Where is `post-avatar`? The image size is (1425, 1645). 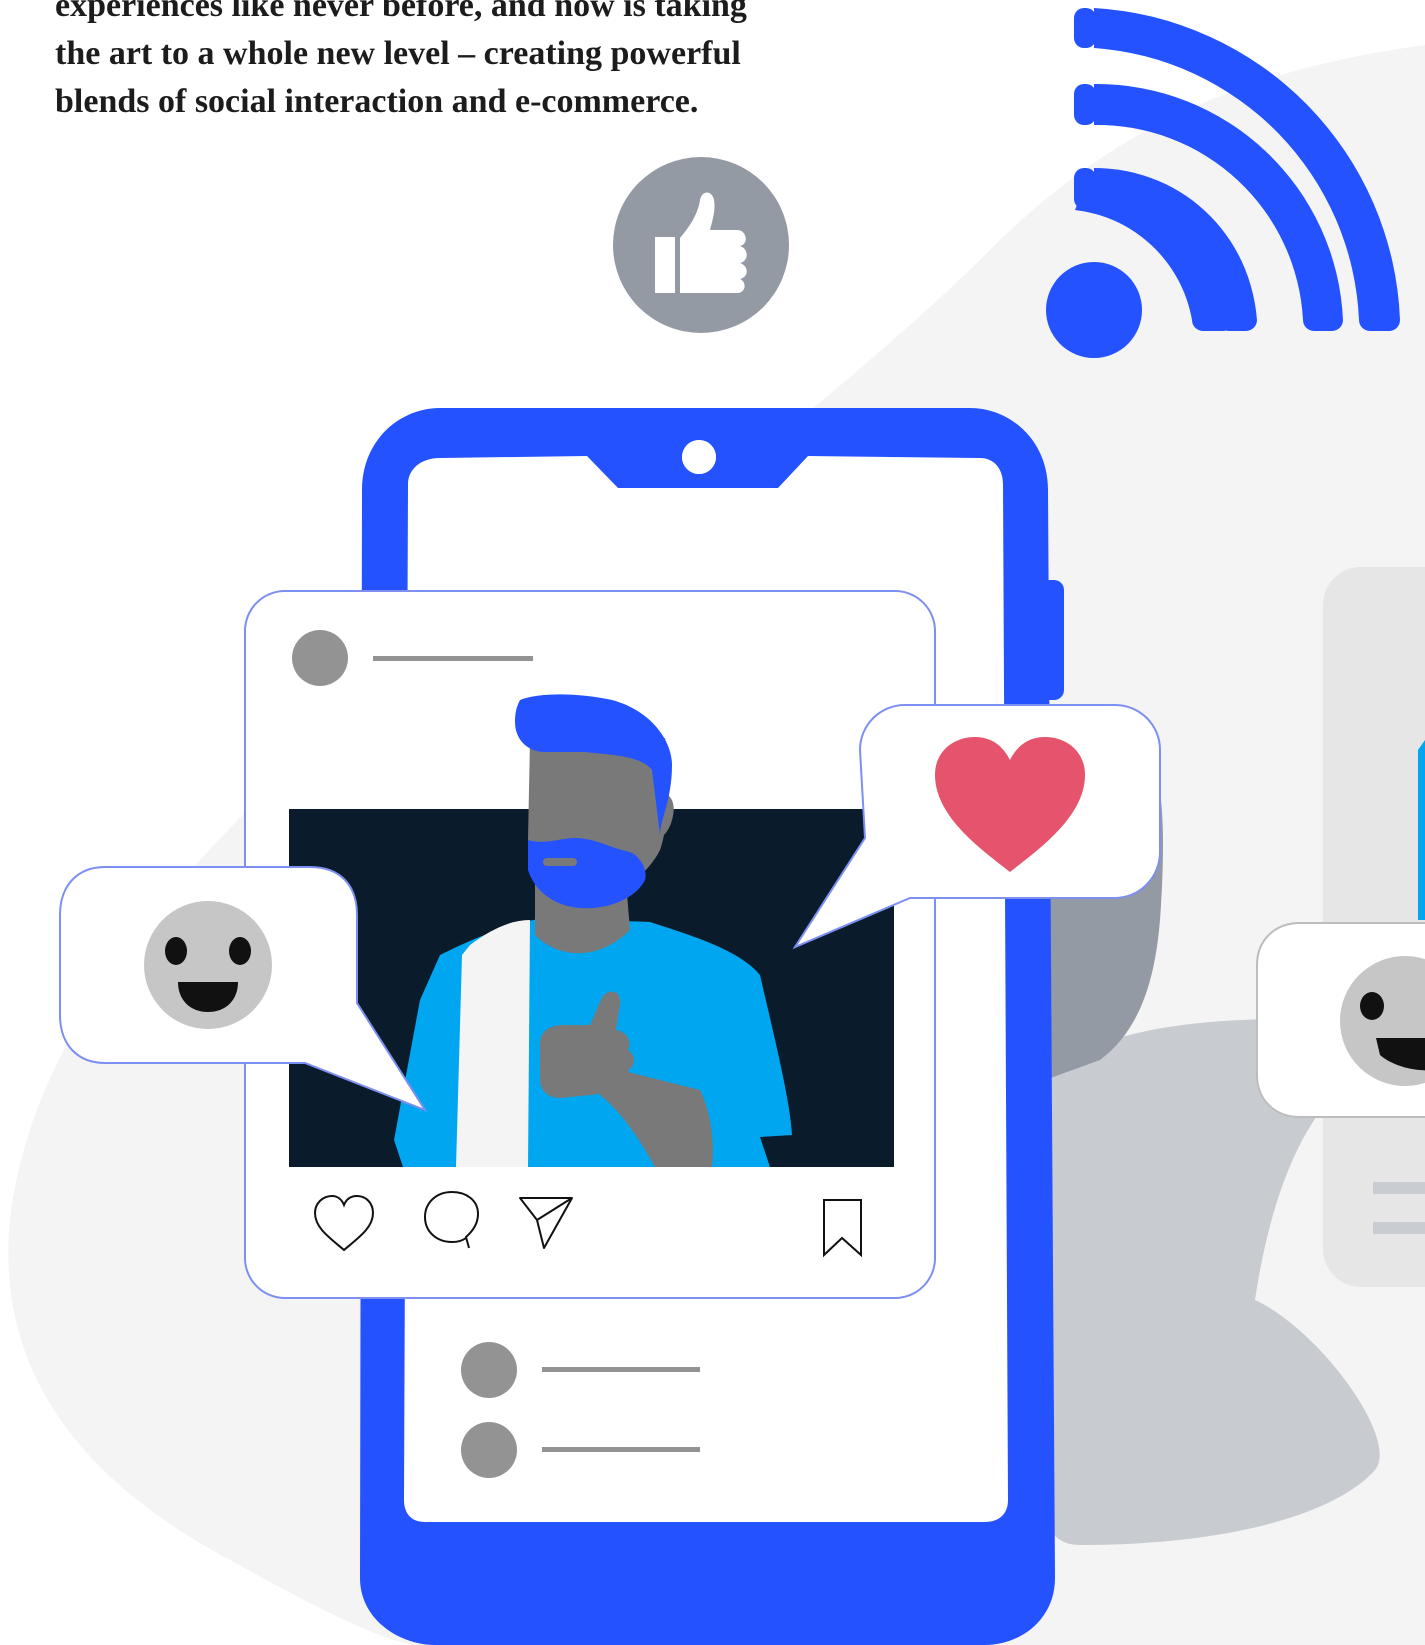
post-avatar is located at coordinates (320, 658).